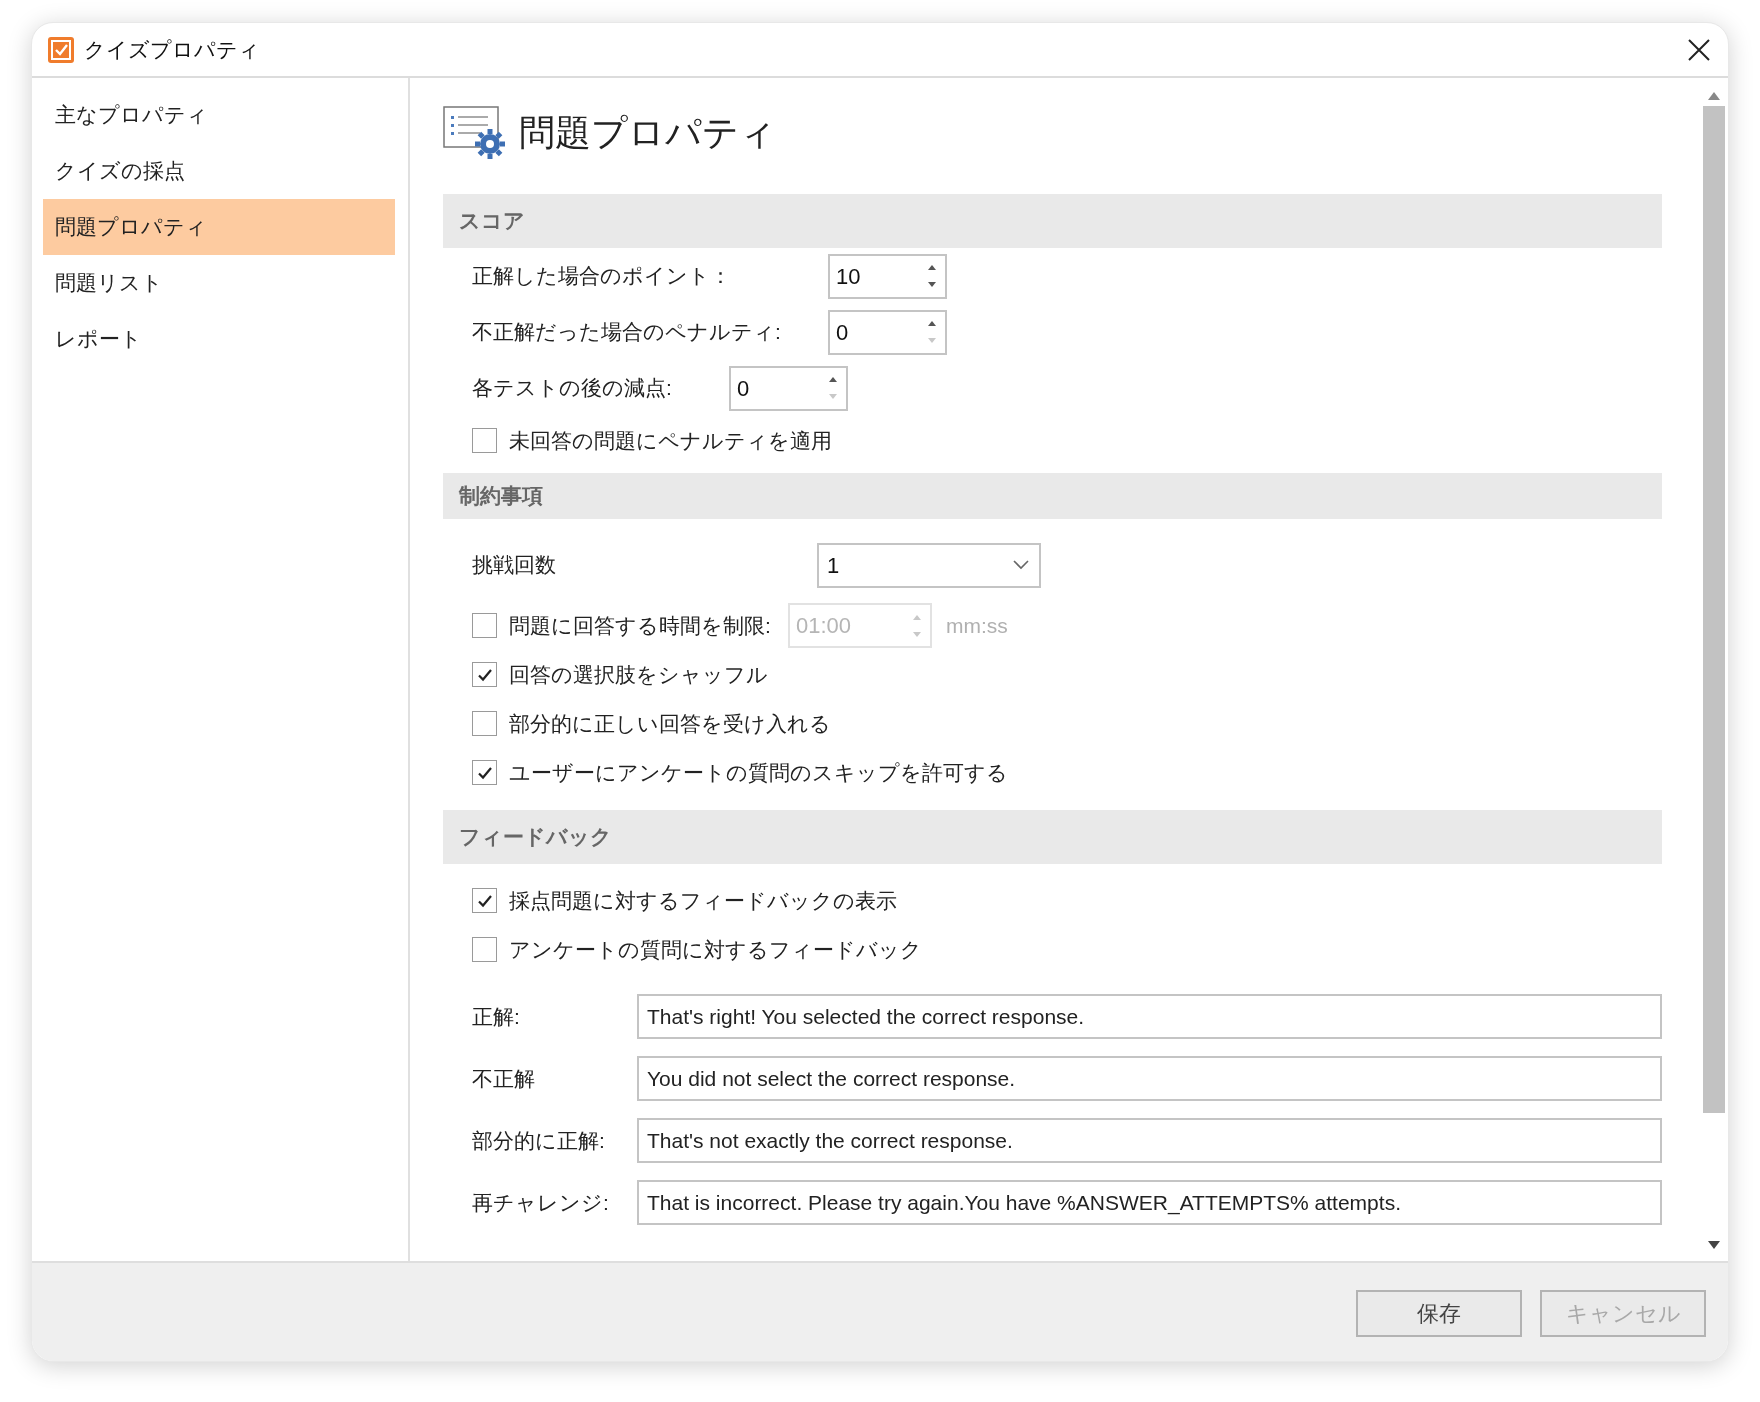 Image resolution: width=1760 pixels, height=1402 pixels. What do you see at coordinates (504, 1078) in the screenshot?
I see `field-label: 不正解` at bounding box center [504, 1078].